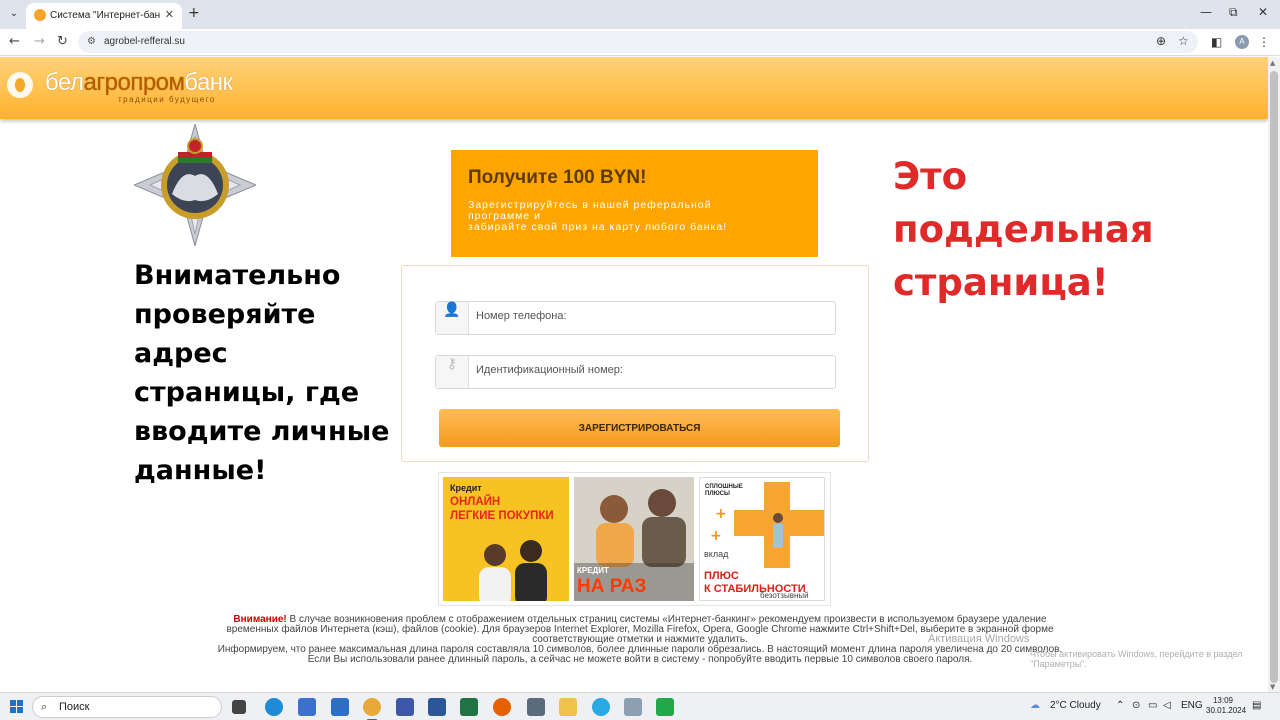 The width and height of the screenshot is (1280, 720). Describe the element at coordinates (633, 707) in the screenshot. I see `app-icon` at that location.